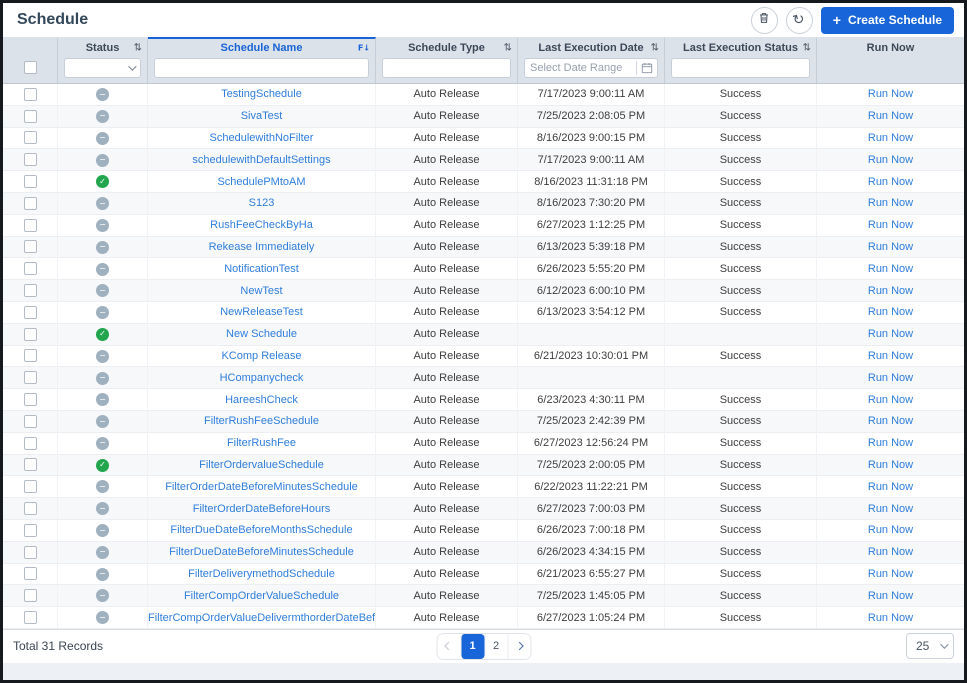 This screenshot has width=967, height=683. I want to click on schedule-name-link: HareeshCheck, so click(261, 400).